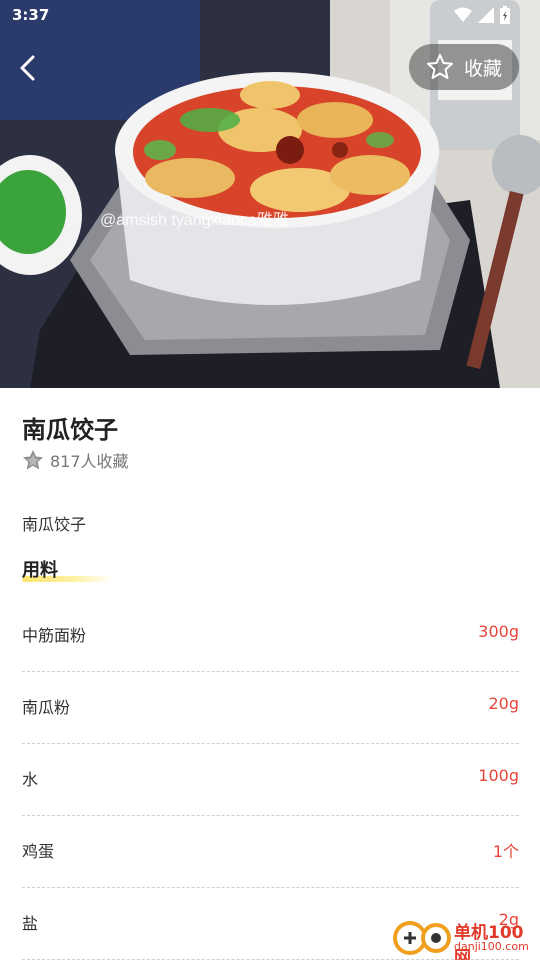 The image size is (540, 960). I want to click on favorite-count-text: 817人收藏, so click(89, 461).